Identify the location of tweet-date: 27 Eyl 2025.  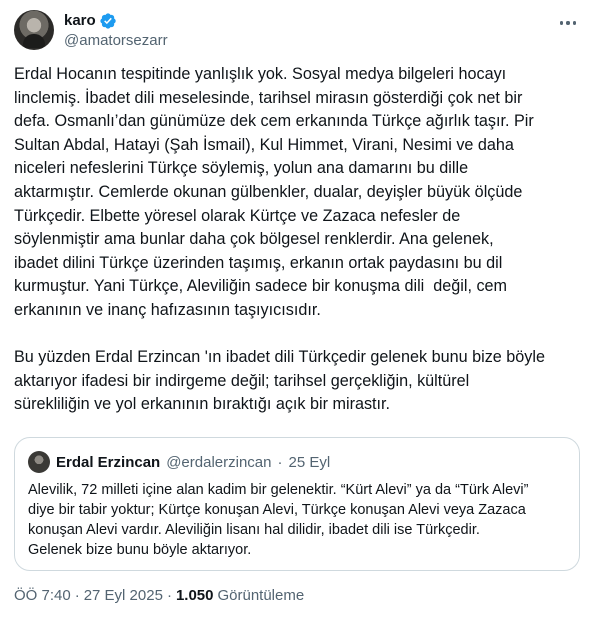
(123, 595).